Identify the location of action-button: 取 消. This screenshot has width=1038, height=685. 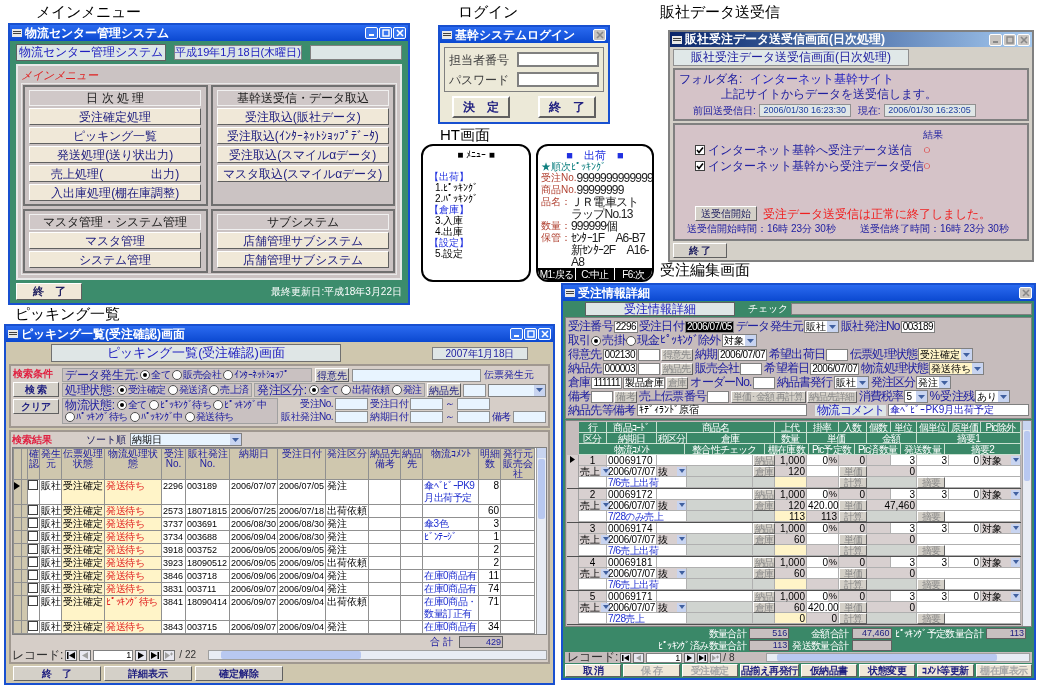
(593, 670).